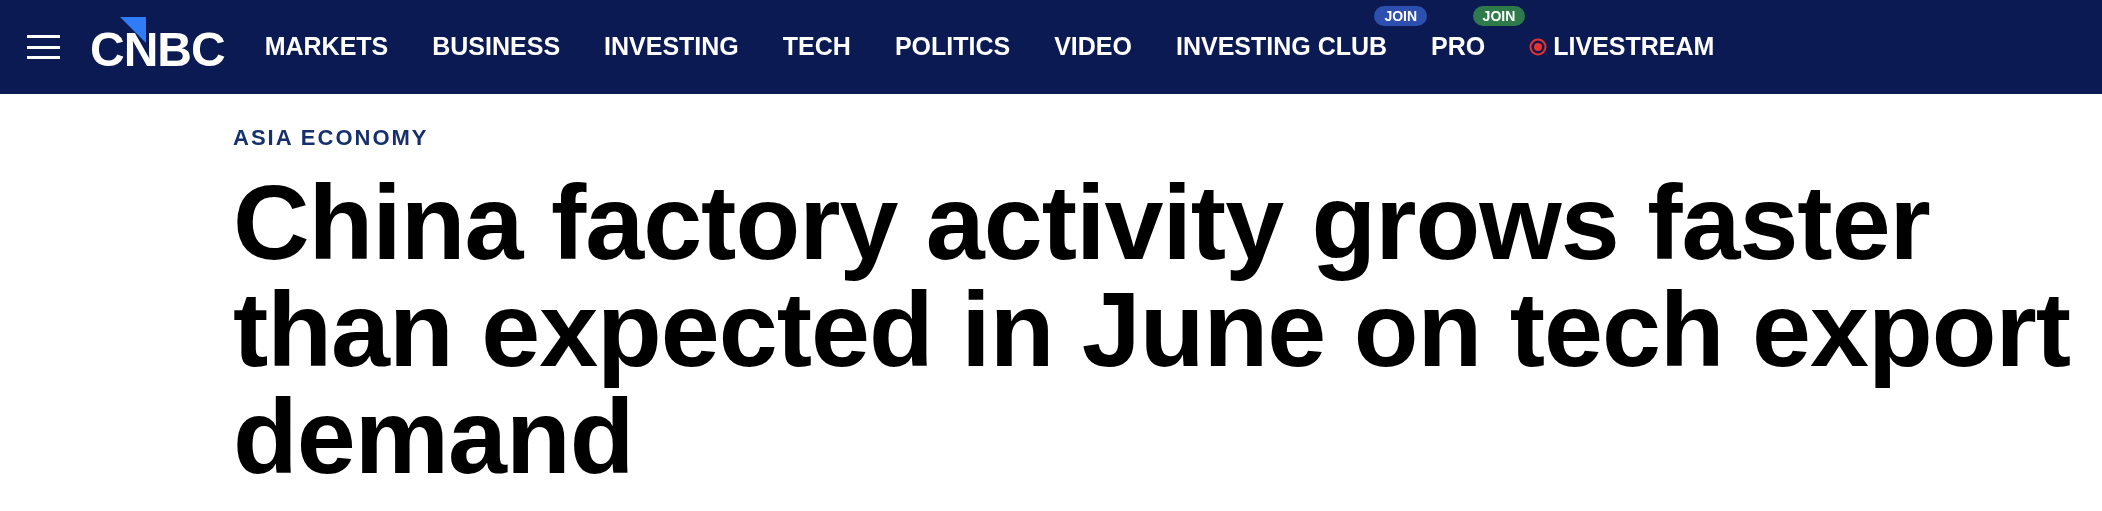 This screenshot has height=511, width=2102. Describe the element at coordinates (1167, 138) in the screenshot. I see `category-label: ASIA ECONOMY` at that location.